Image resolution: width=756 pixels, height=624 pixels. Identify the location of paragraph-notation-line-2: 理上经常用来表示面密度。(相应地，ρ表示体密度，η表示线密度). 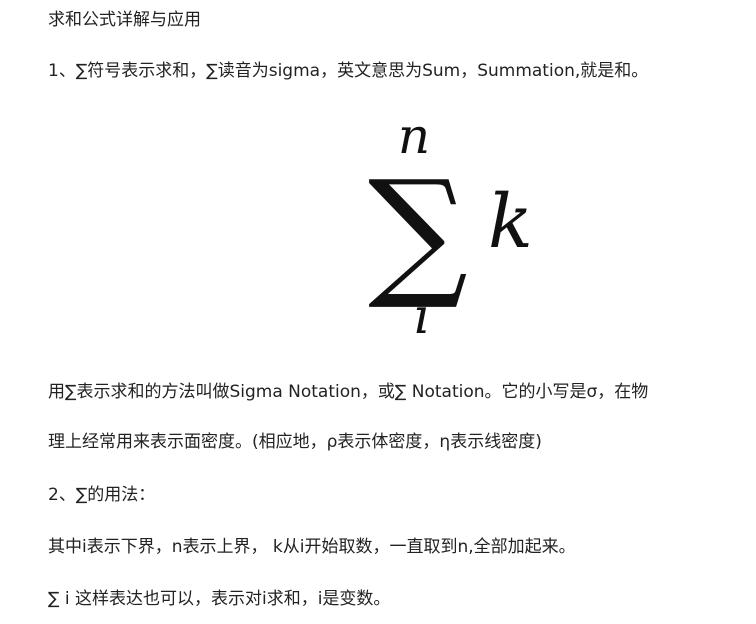
(295, 442).